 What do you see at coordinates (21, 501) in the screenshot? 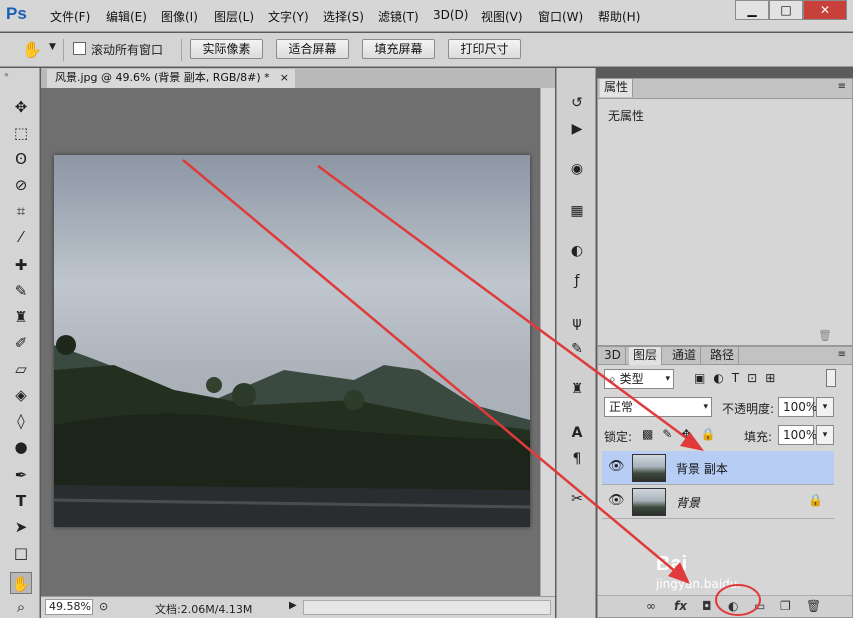
I see `type-tool-icon: T` at bounding box center [21, 501].